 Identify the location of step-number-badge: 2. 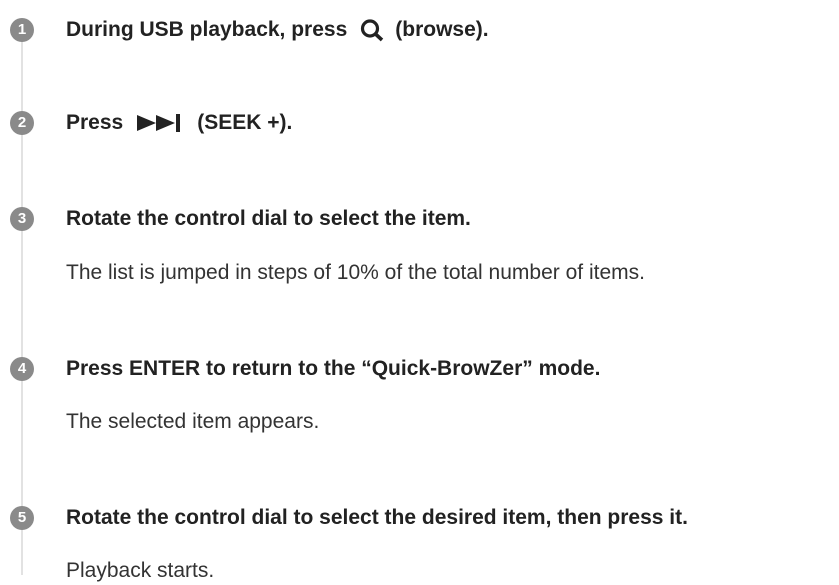
(22, 123).